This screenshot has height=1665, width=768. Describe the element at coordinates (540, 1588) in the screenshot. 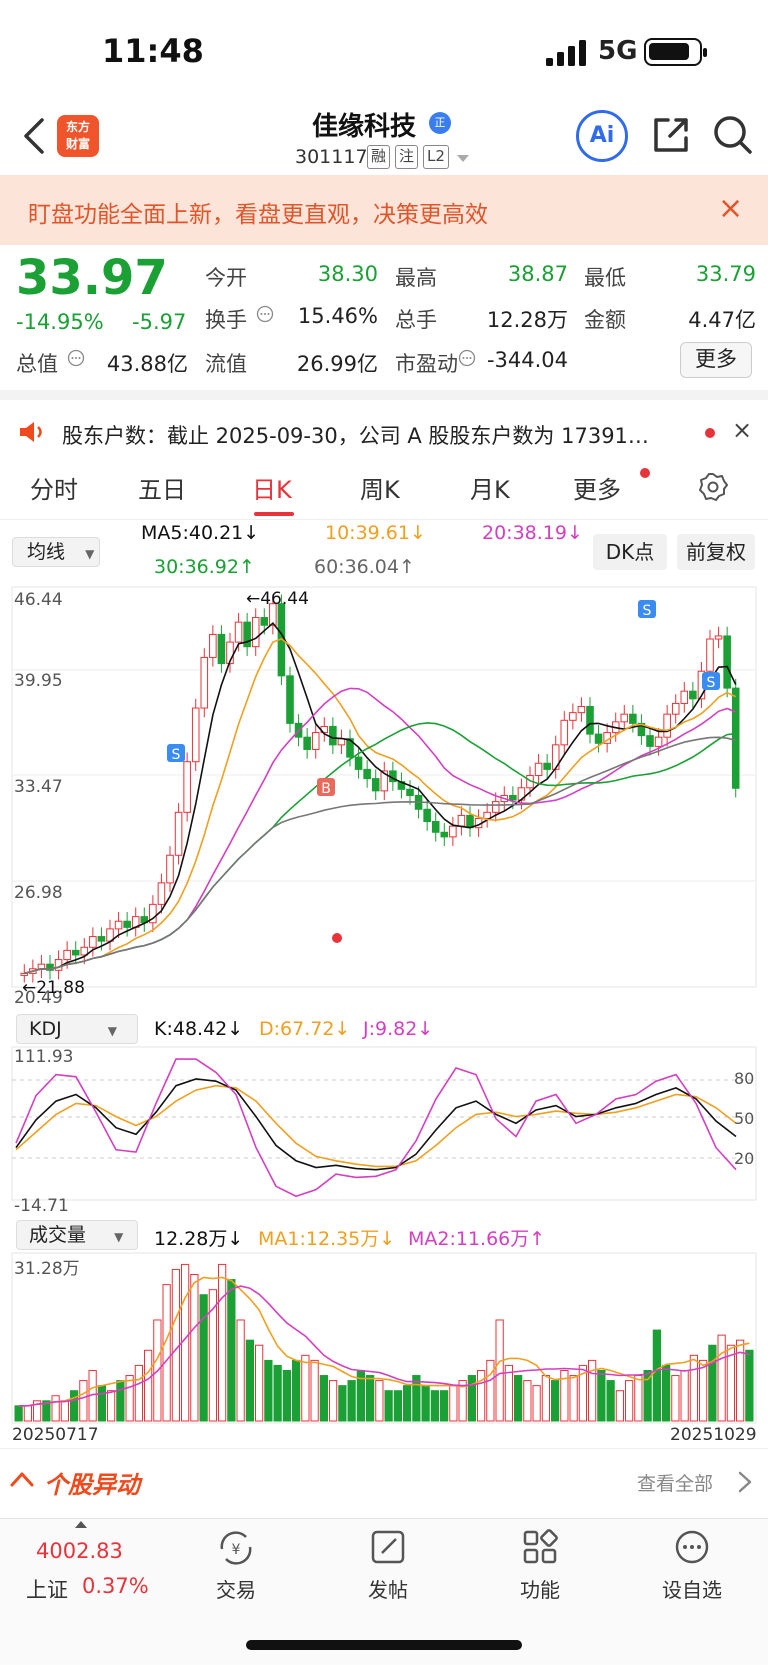

I see `nav-function: 功能` at that location.